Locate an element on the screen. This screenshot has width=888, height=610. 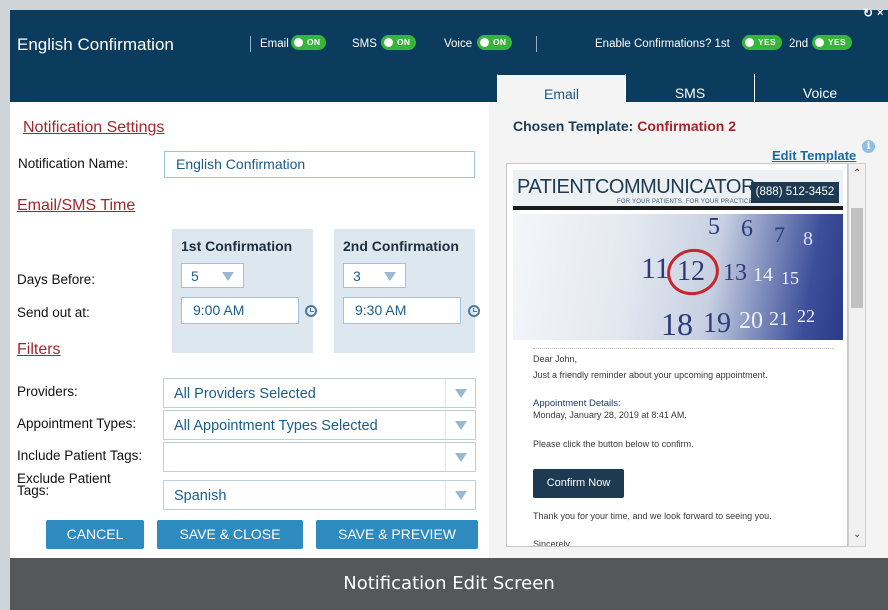
exclude-tags-select: Spanish is located at coordinates (319, 495).